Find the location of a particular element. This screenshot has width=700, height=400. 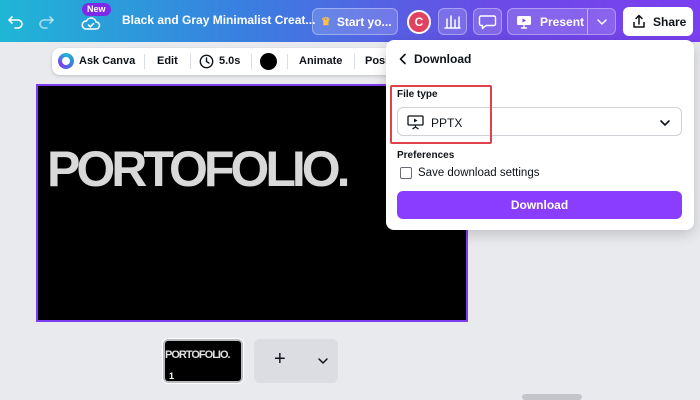

save-settings-checkbox is located at coordinates (406, 173).